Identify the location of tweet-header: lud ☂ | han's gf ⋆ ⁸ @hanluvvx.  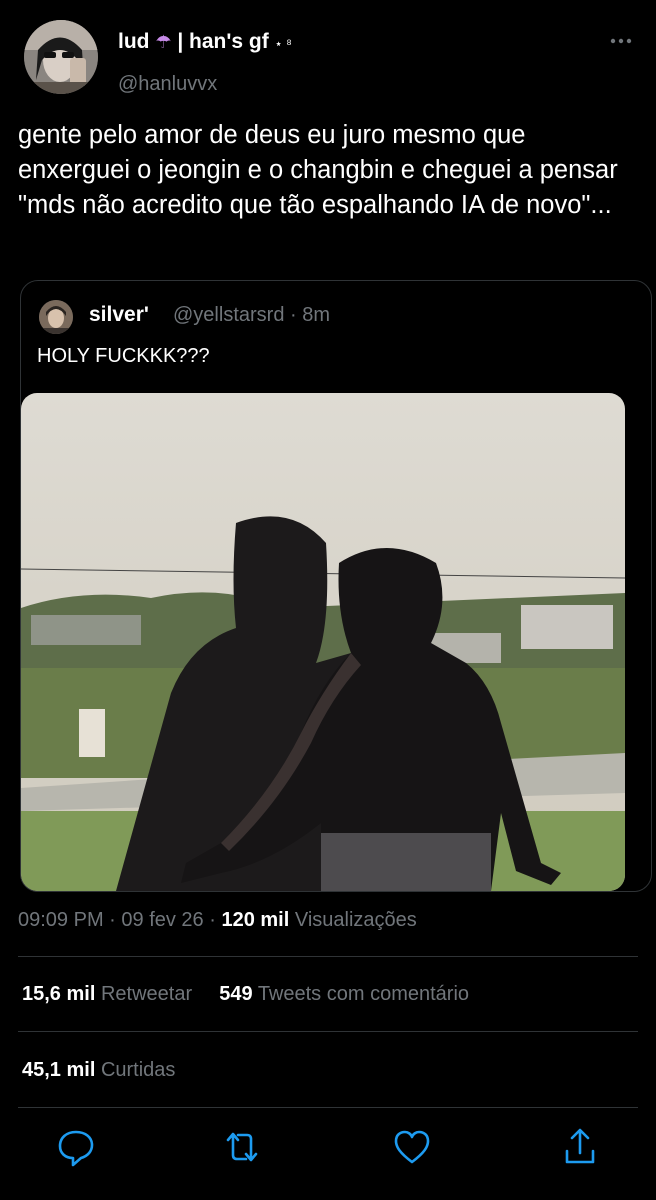
(328, 55).